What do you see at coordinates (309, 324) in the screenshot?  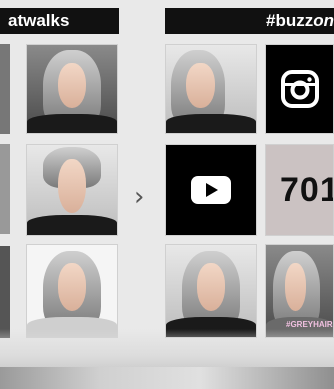 I see `greyhair-tag: #GREYHAIR` at bounding box center [309, 324].